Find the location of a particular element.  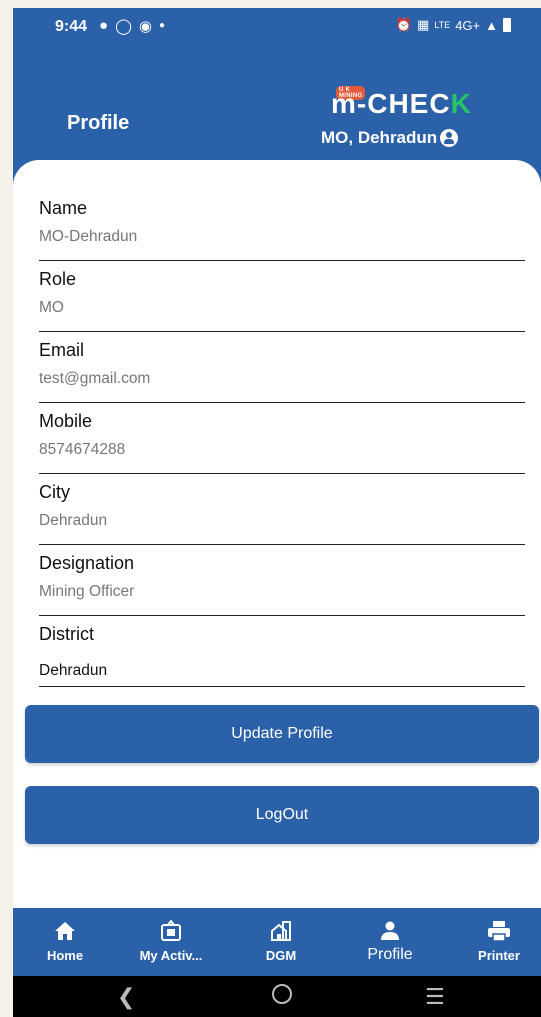

home-circle-icon is located at coordinates (282, 997).